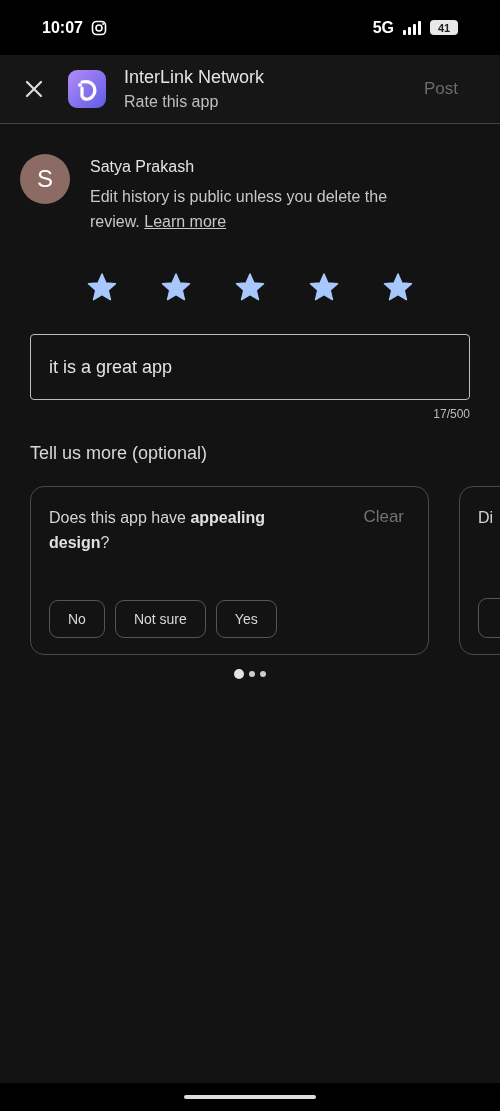 The width and height of the screenshot is (500, 1111). Describe the element at coordinates (246, 619) in the screenshot. I see `answer-chip: Yes` at that location.